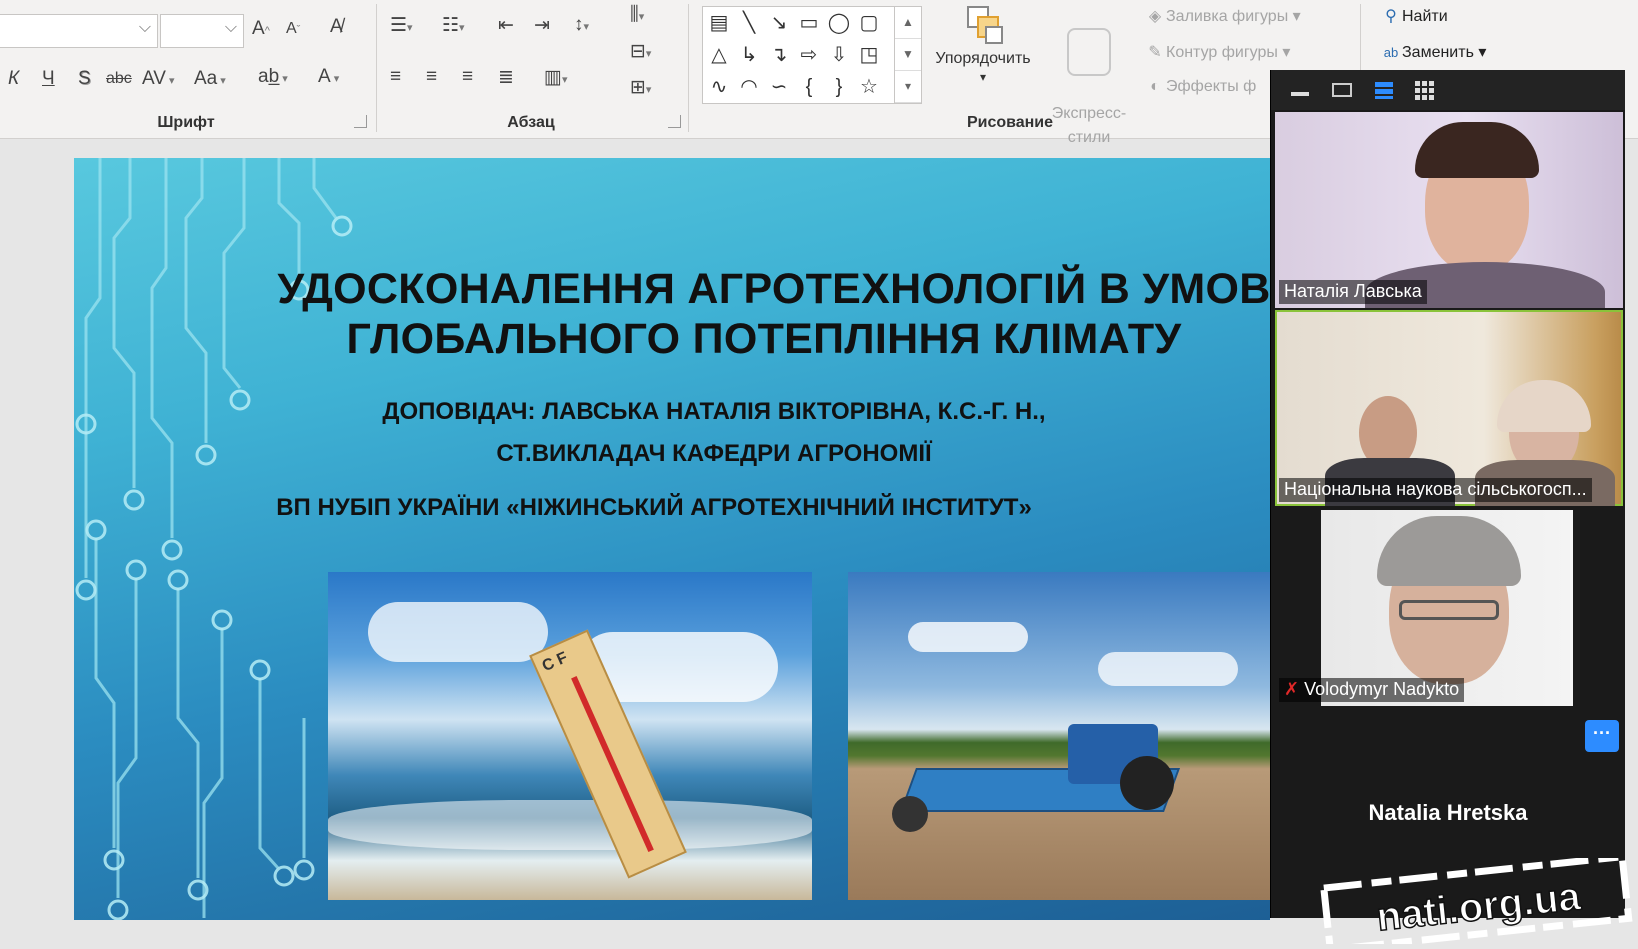 The height and width of the screenshot is (949, 1638). What do you see at coordinates (764, 339) in the screenshot?
I see `slide-title-line-2: ГЛОБАЛЬНОГО ПОТЕПЛІННЯ КЛІМАТУ` at bounding box center [764, 339].